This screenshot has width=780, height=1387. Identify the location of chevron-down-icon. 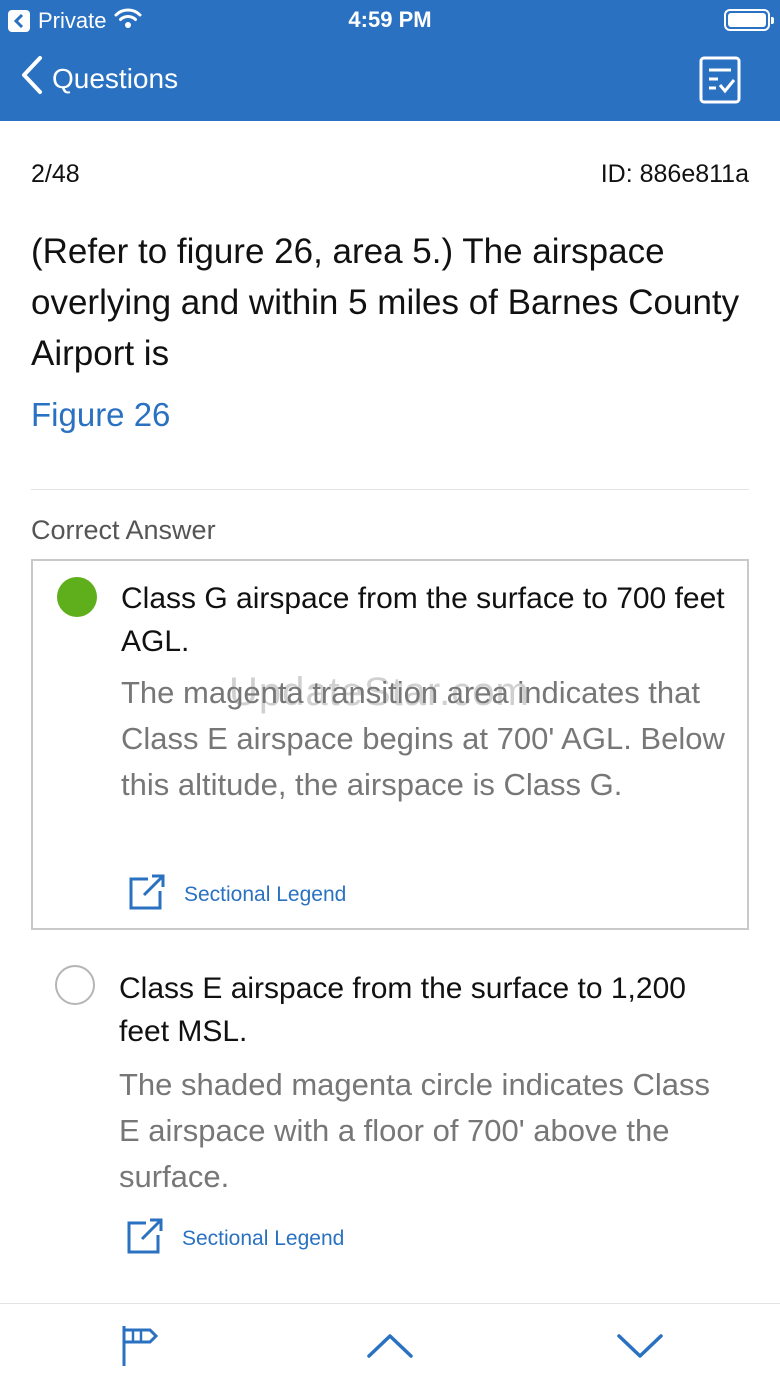
(640, 1353).